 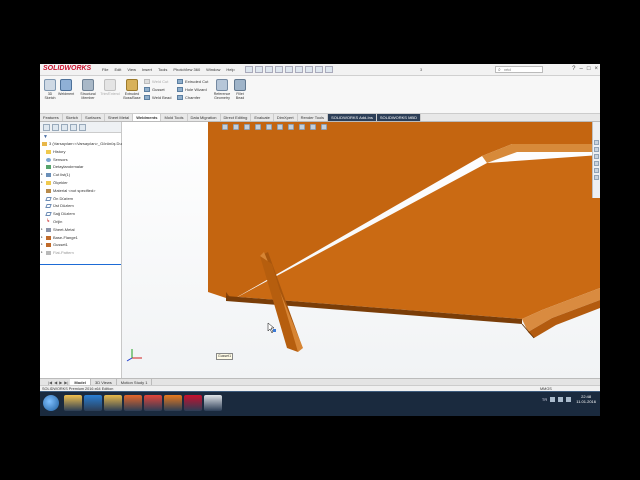 What do you see at coordinates (193, 403) in the screenshot?
I see `taskbar-app-solidworks-icon` at bounding box center [193, 403].